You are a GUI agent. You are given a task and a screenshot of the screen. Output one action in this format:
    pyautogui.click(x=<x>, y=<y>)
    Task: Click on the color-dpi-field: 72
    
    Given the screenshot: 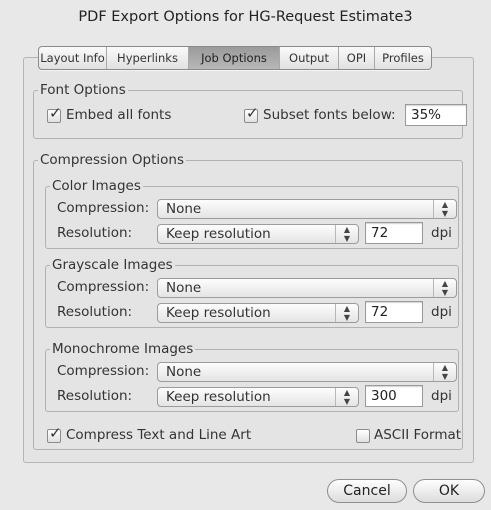 What is the action you would take?
    pyautogui.click(x=394, y=233)
    